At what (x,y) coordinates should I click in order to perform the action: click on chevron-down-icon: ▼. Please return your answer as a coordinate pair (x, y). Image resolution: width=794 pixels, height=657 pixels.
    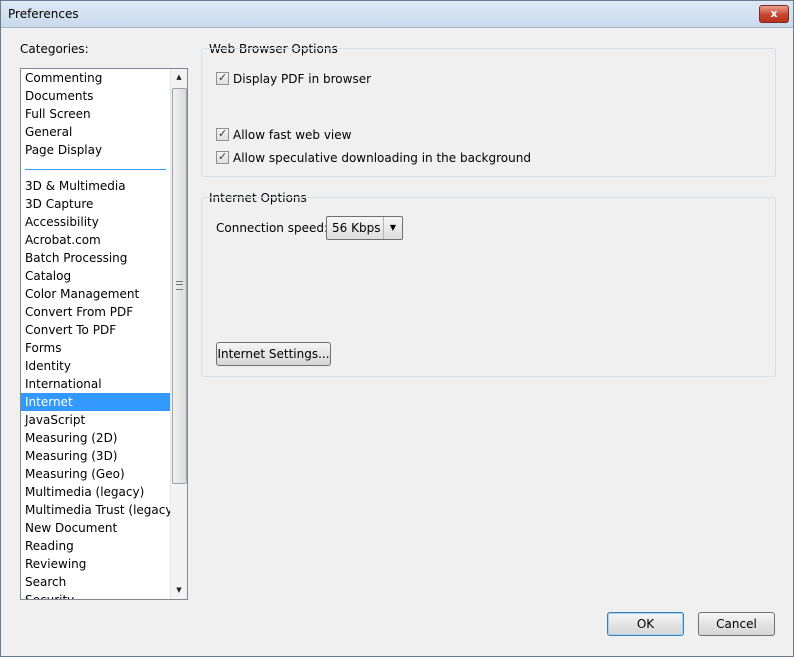
    Looking at the image, I should click on (392, 228).